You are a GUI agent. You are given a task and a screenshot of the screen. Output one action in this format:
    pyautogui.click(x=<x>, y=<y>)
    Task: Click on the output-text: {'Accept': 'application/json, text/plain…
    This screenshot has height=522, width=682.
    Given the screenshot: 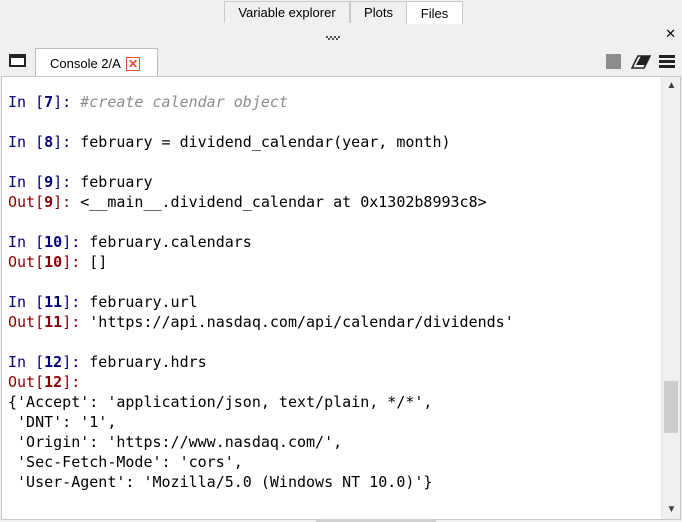 What is the action you would take?
    pyautogui.click(x=220, y=402)
    